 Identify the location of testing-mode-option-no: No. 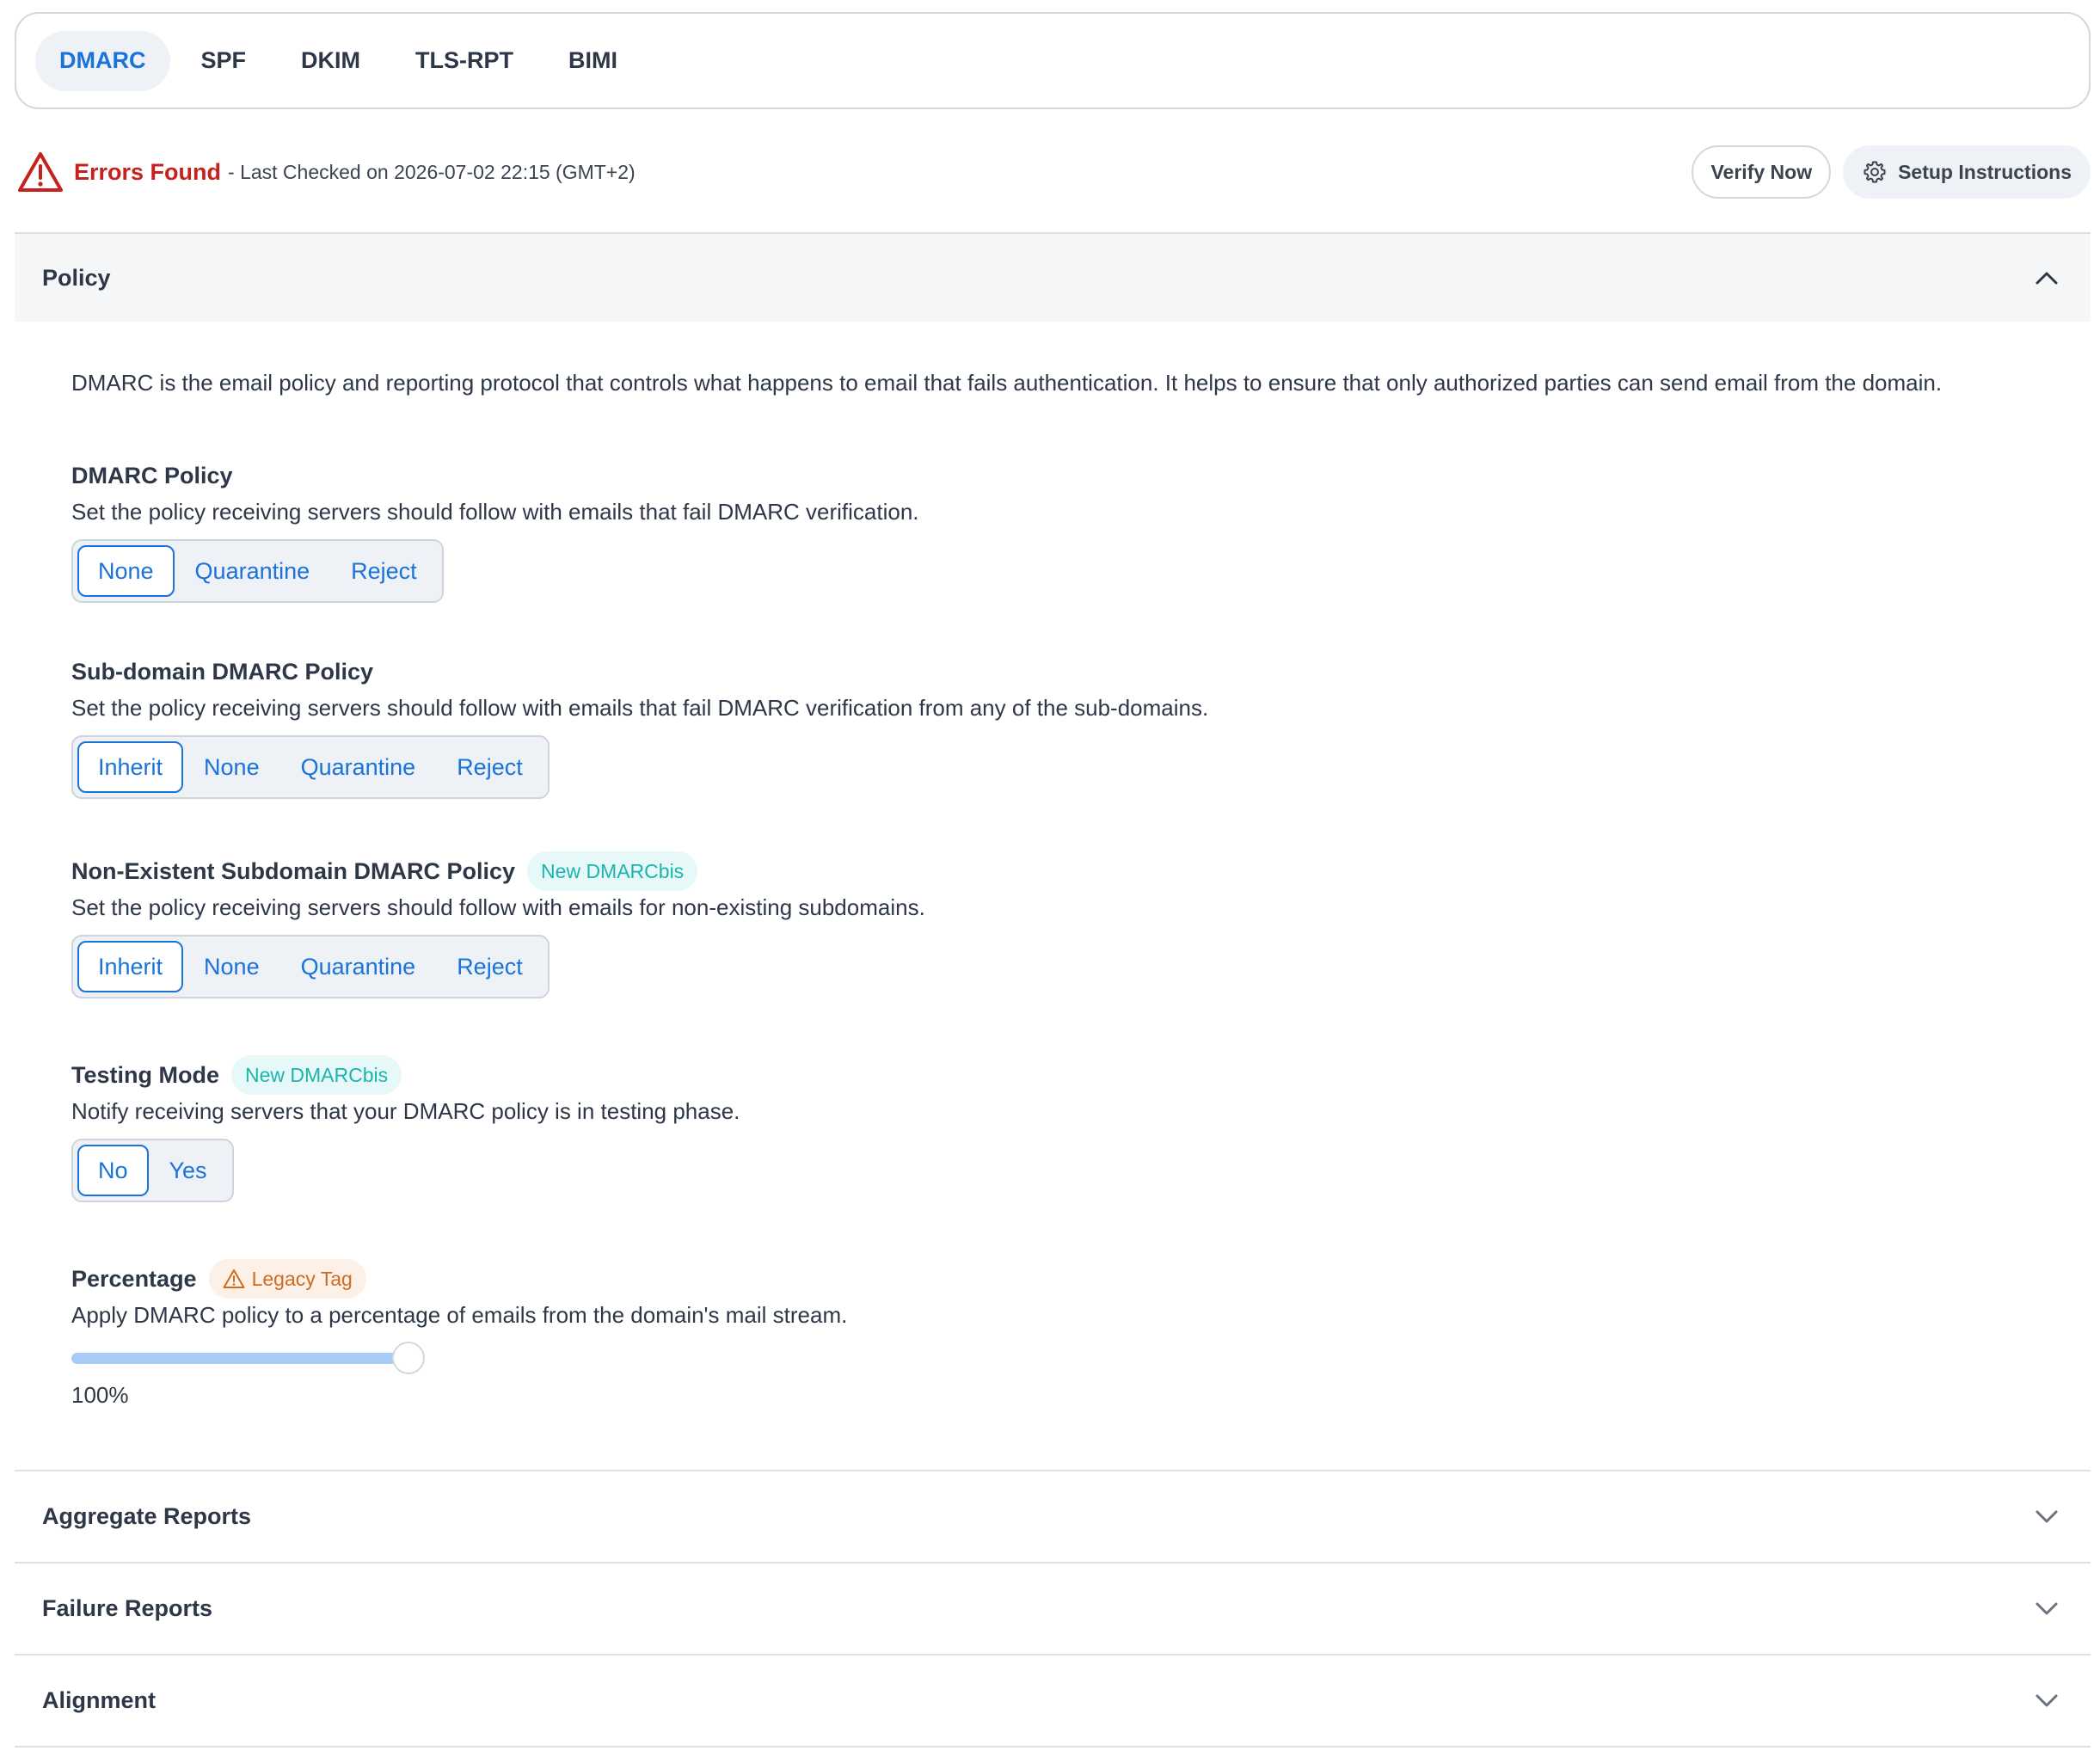
(113, 1170).